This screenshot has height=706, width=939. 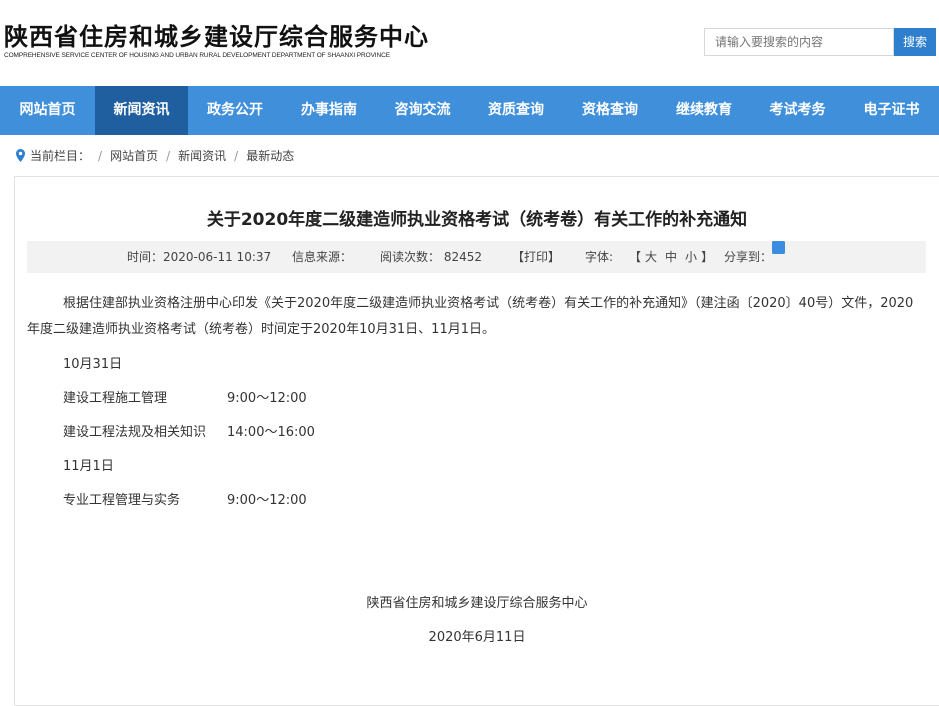 I want to click on breadcrumb-news: 新闻资讯, so click(x=202, y=155).